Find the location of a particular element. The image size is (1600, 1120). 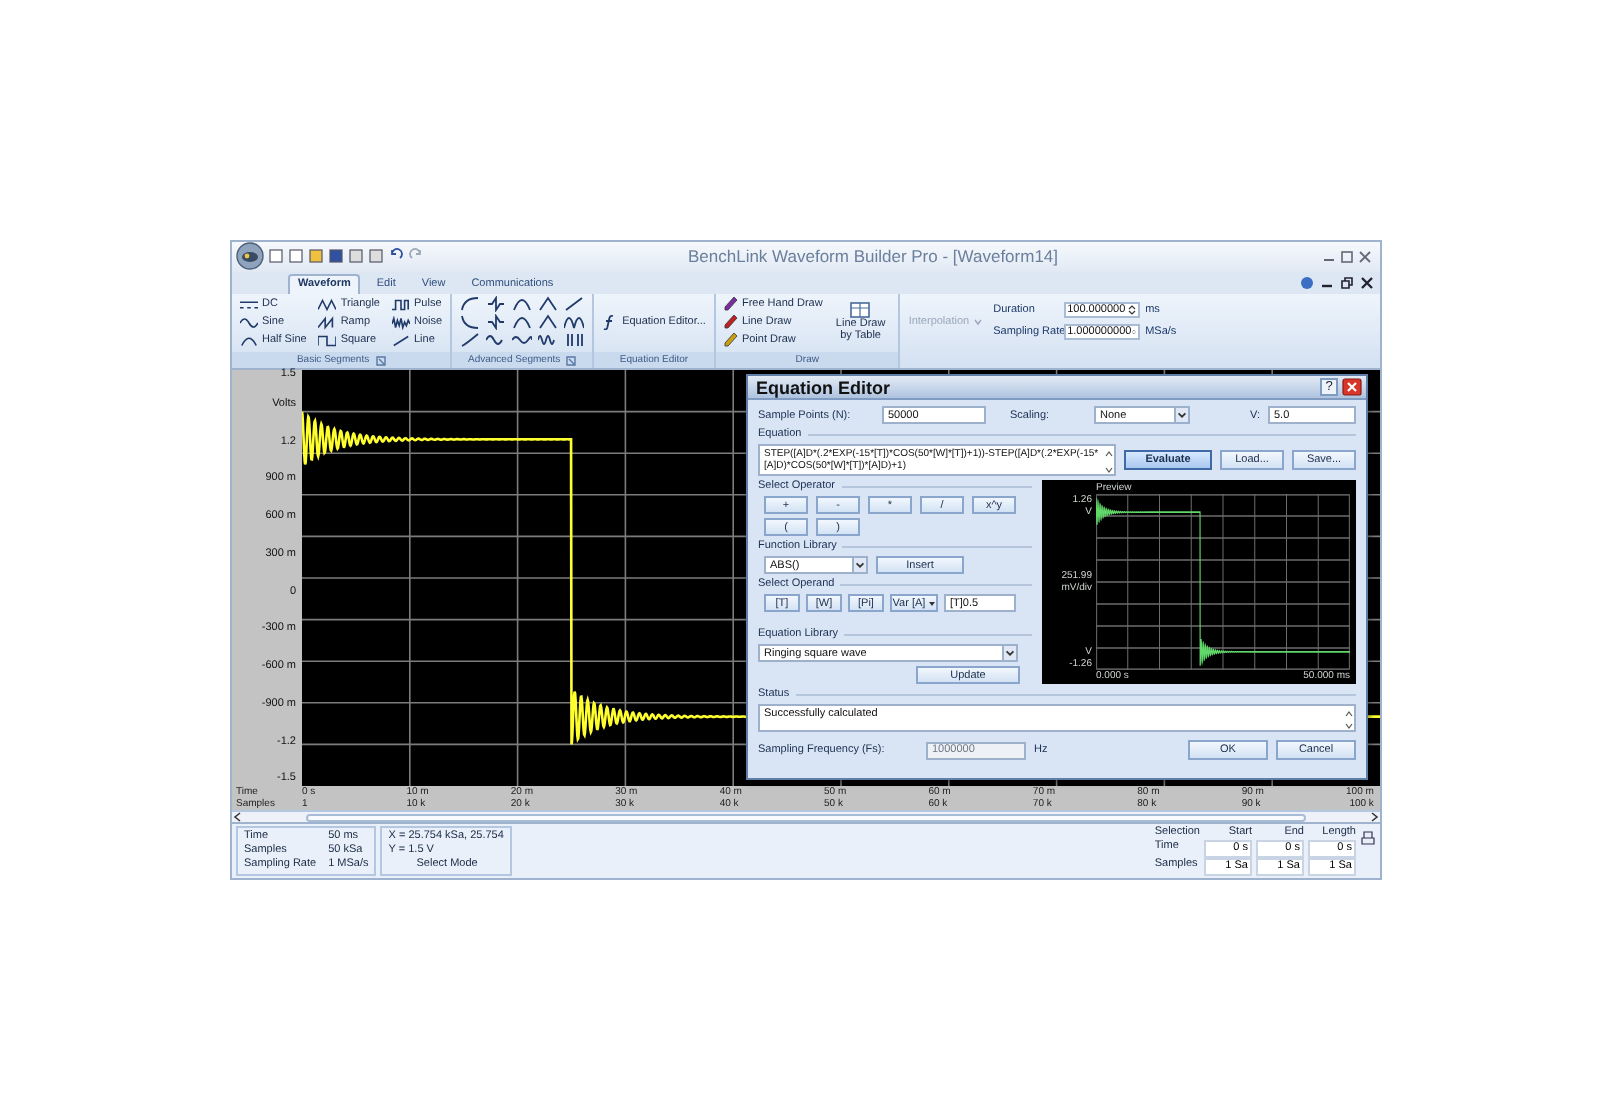

table-icon is located at coordinates (860, 310).